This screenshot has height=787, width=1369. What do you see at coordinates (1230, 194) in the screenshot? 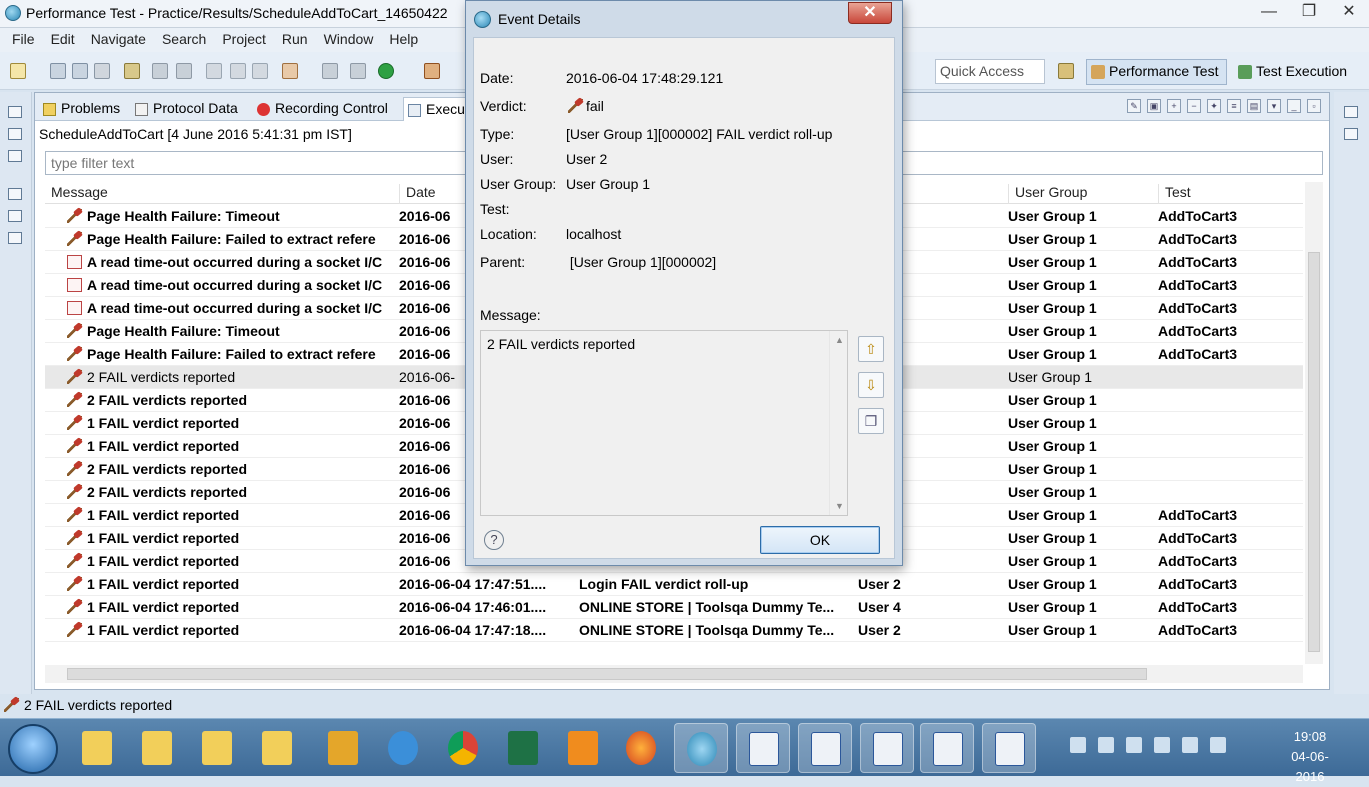
I see `column-test: Test` at bounding box center [1230, 194].